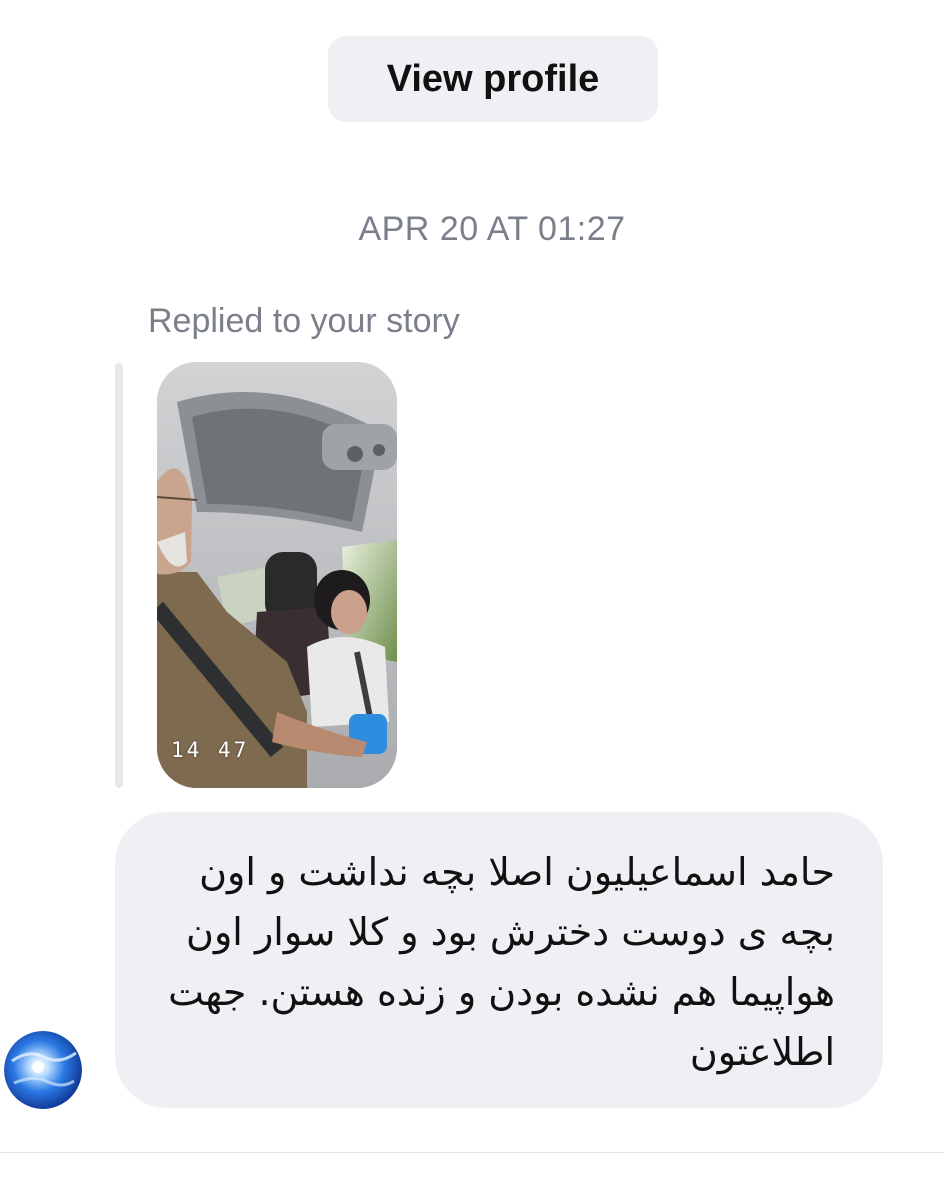  I want to click on view-profile-button: View profile, so click(493, 79).